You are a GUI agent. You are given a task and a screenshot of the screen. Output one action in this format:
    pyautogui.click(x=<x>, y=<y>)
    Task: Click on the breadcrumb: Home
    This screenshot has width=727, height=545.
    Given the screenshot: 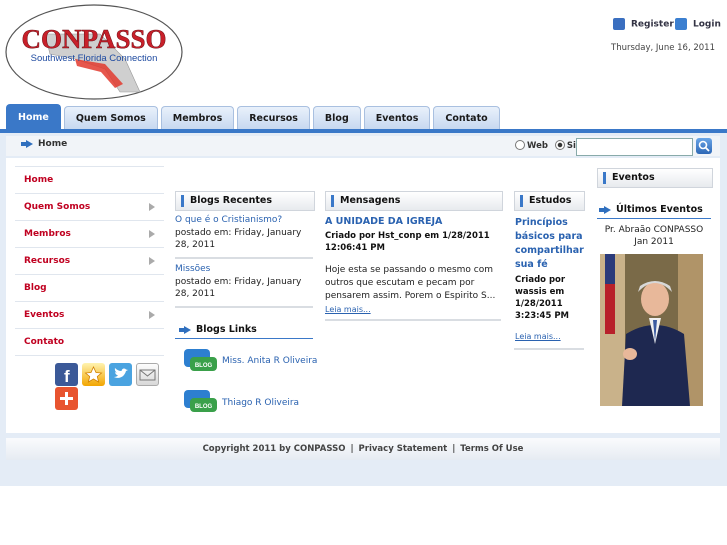 What is the action you would take?
    pyautogui.click(x=42, y=144)
    